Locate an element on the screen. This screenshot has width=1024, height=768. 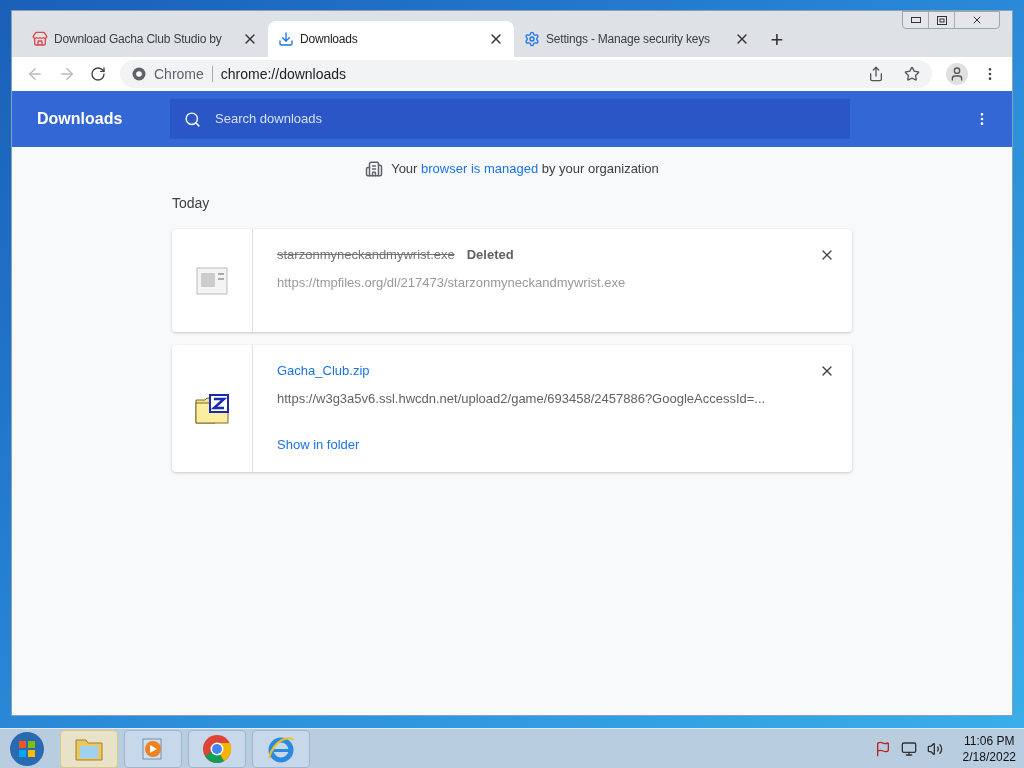
star-icon is located at coordinates (912, 74).